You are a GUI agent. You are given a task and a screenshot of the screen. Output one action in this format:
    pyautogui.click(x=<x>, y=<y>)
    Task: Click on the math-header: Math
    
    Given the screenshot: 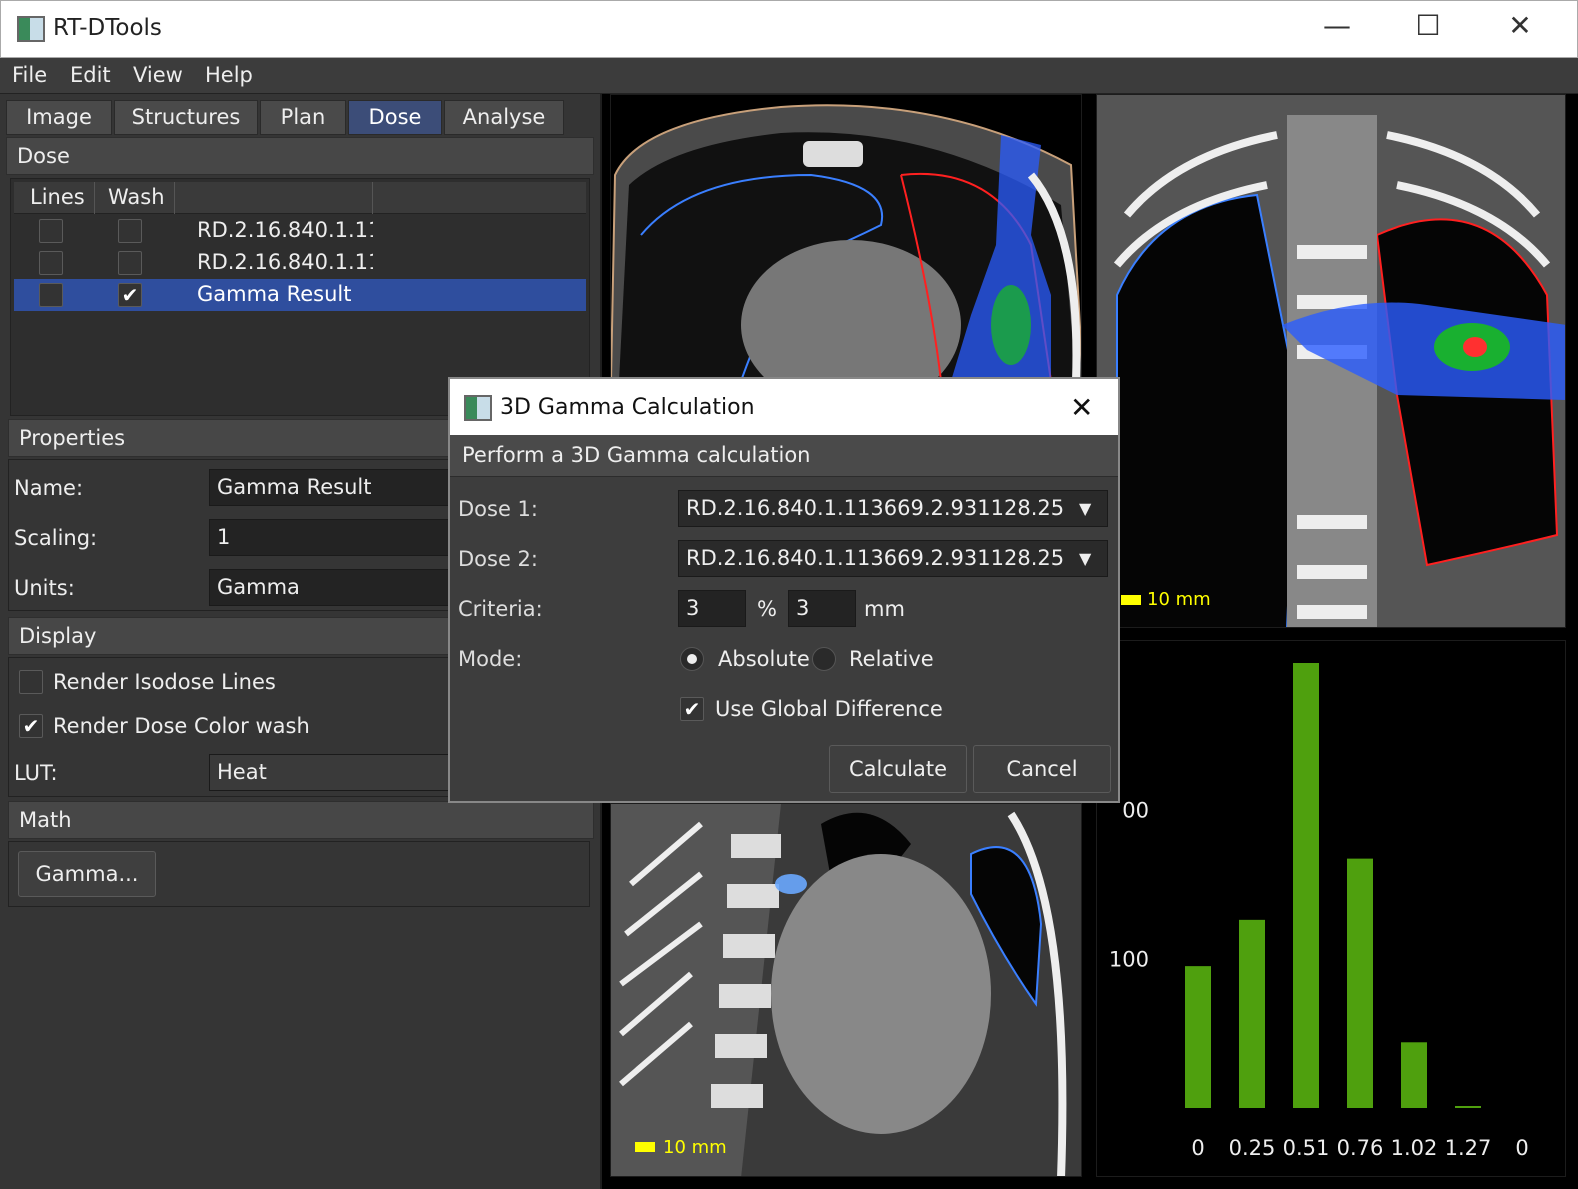 What is the action you would take?
    pyautogui.click(x=301, y=820)
    